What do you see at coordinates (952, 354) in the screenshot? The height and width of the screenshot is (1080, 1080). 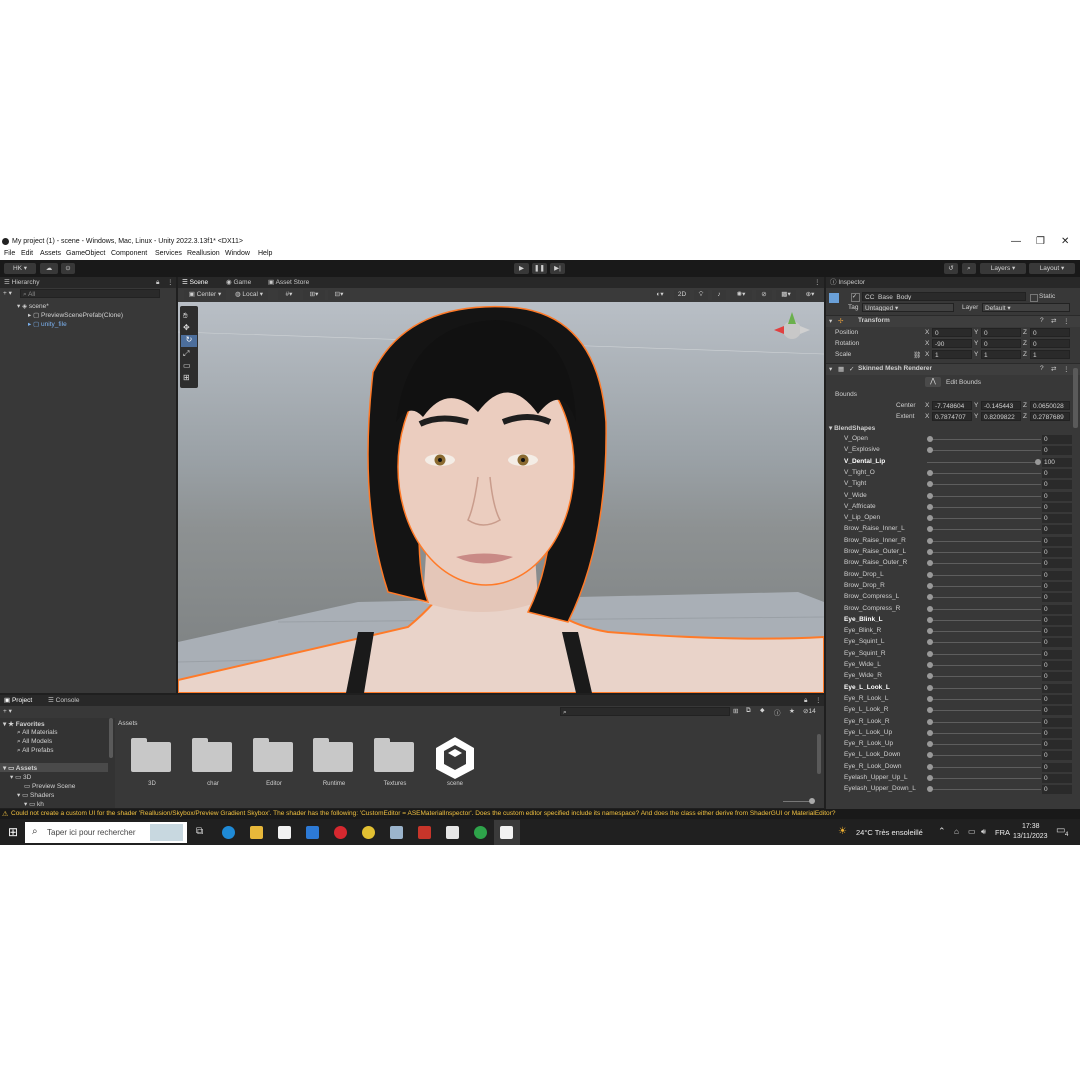 I see `scale-x-field: 1` at bounding box center [952, 354].